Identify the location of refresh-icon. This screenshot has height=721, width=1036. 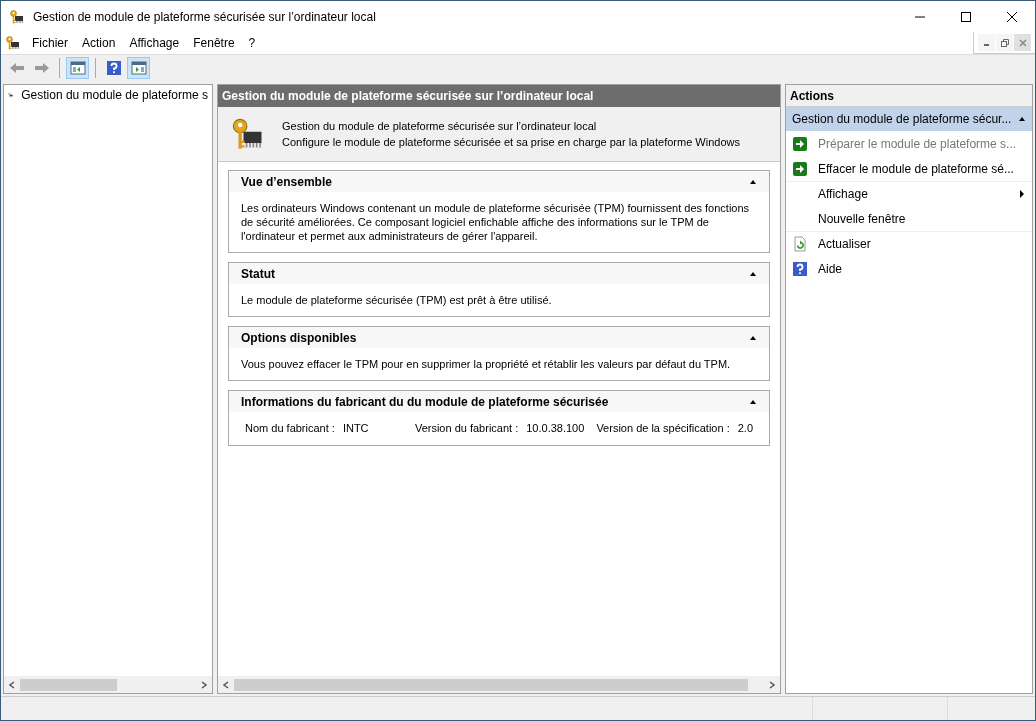
(800, 244).